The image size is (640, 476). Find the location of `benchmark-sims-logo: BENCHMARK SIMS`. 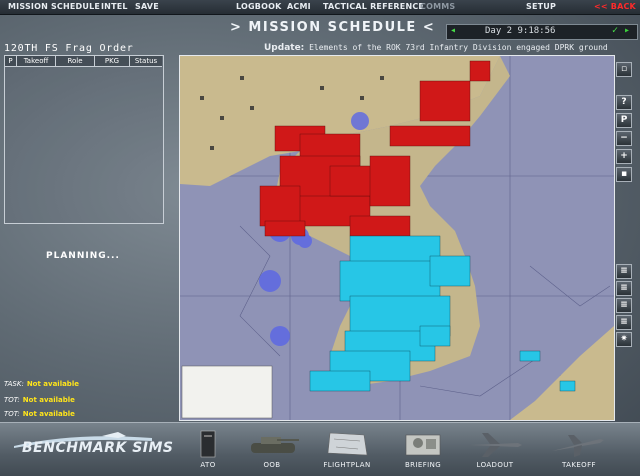

benchmark-sims-logo: BENCHMARK SIMS is located at coordinates (98, 448).